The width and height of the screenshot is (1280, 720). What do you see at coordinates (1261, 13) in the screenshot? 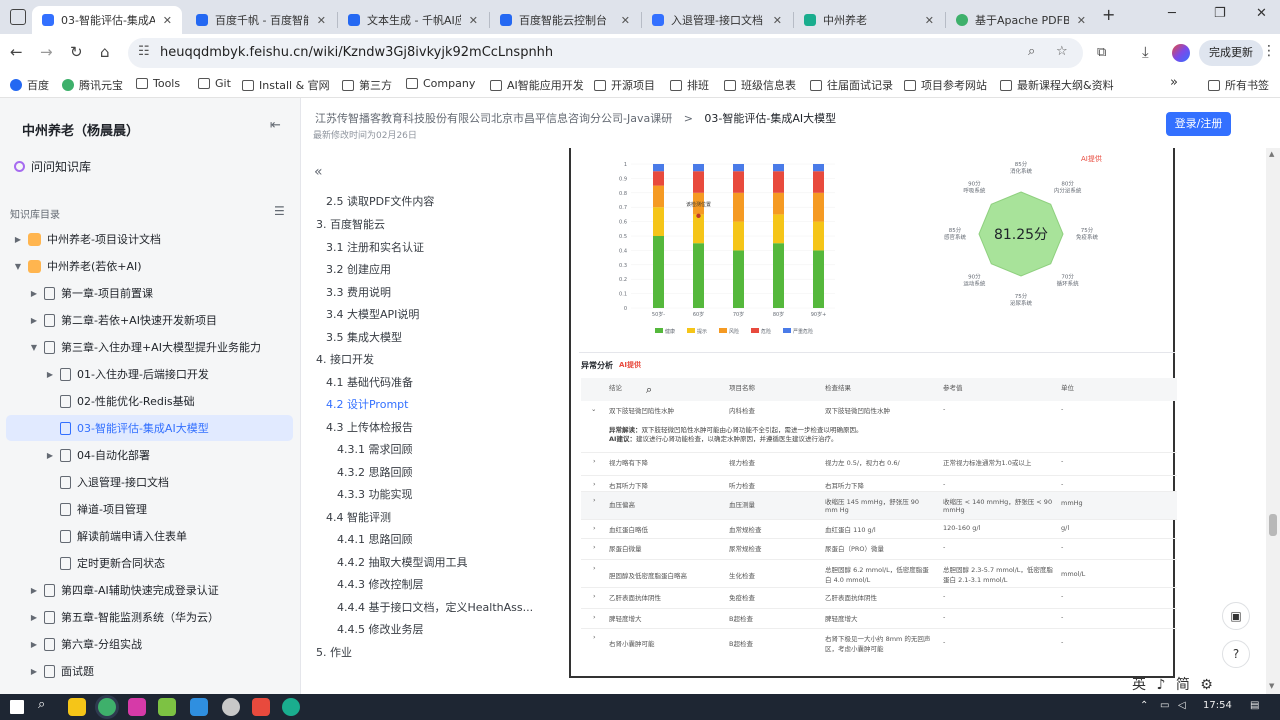
I see `close-window-icon: ✕` at bounding box center [1261, 13].